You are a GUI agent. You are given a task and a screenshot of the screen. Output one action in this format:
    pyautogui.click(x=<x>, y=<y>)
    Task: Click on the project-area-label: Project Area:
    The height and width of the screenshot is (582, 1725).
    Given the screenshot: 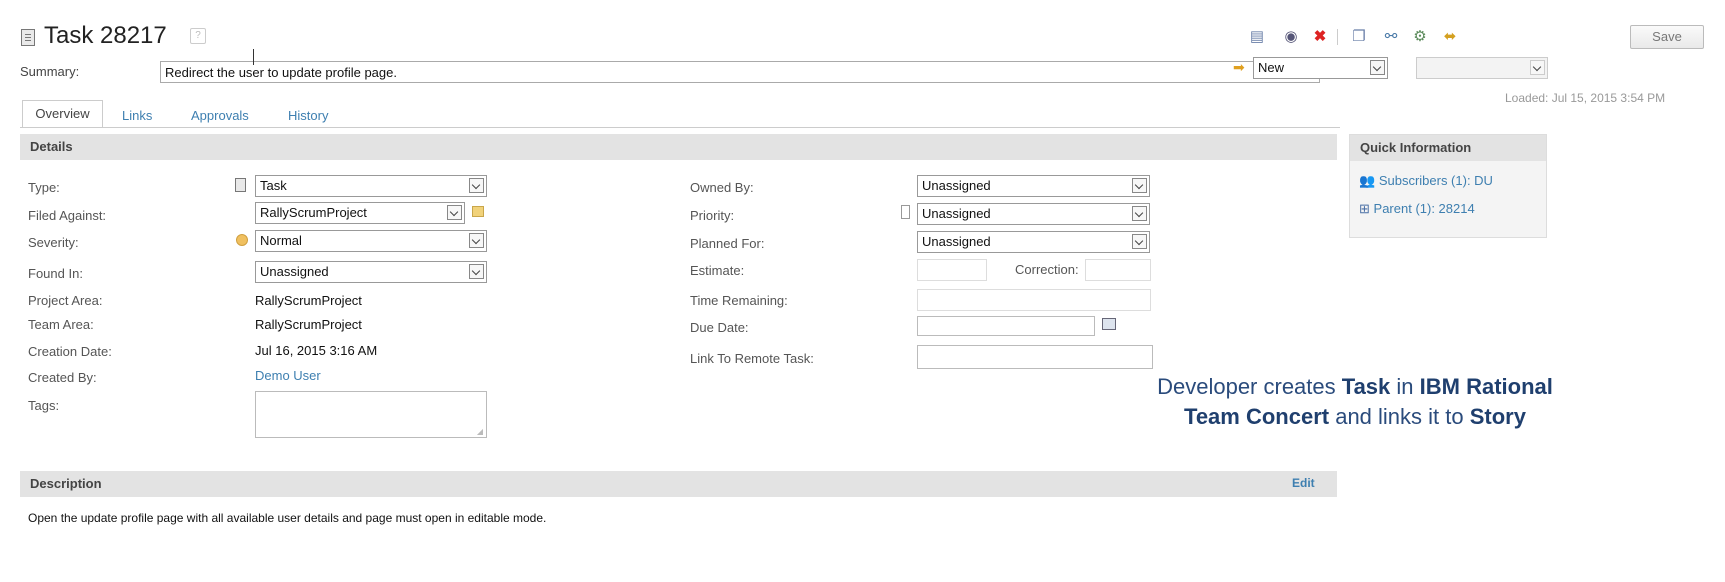 What is the action you would take?
    pyautogui.click(x=65, y=300)
    